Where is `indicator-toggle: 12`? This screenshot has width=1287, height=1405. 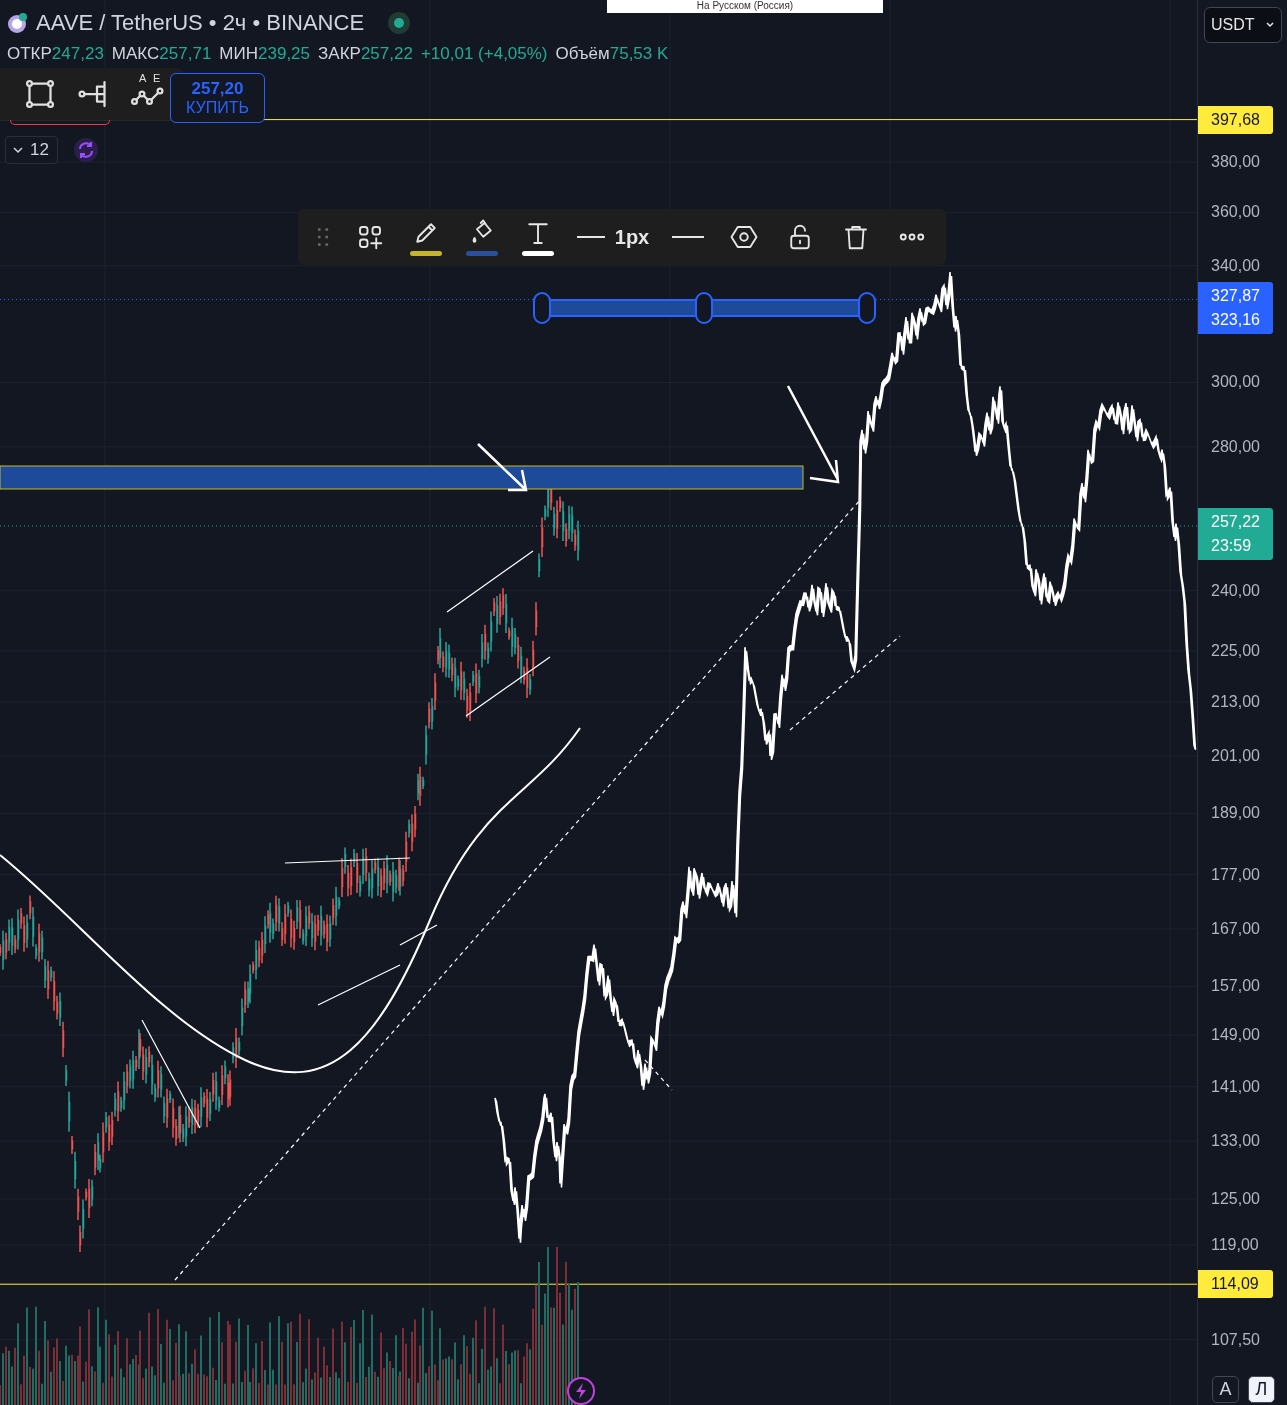 indicator-toggle: 12 is located at coordinates (31, 150).